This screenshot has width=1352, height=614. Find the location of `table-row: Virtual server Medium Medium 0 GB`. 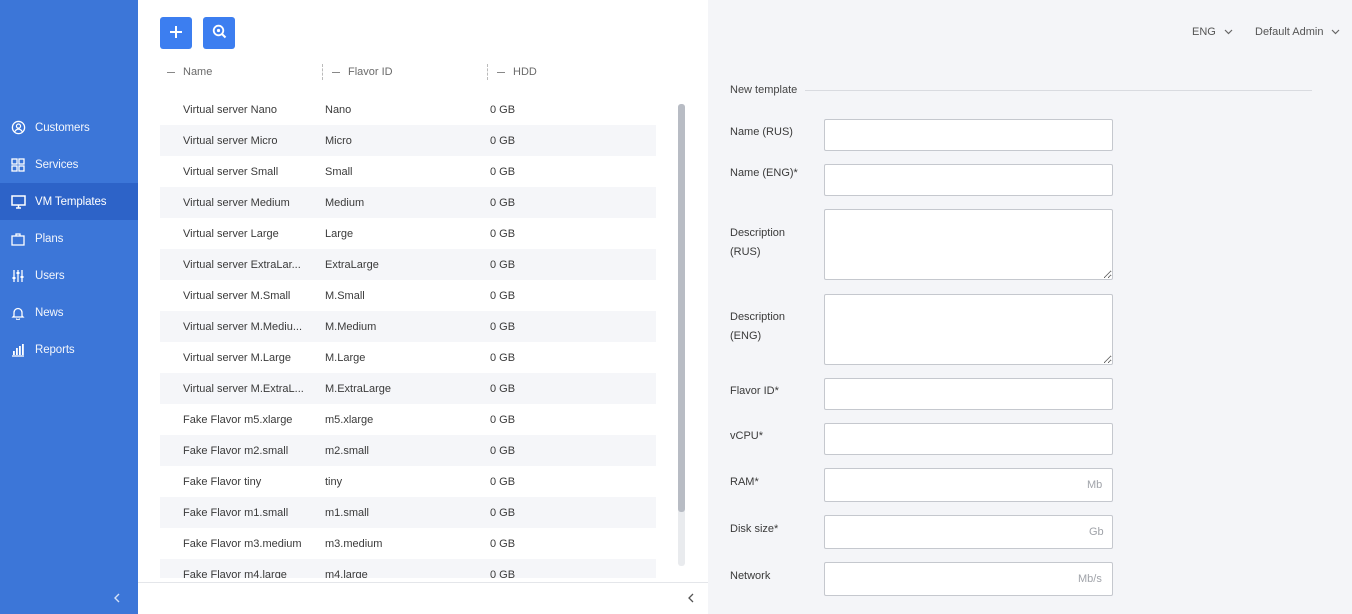

table-row: Virtual server Medium Medium 0 GB is located at coordinates (408, 202).